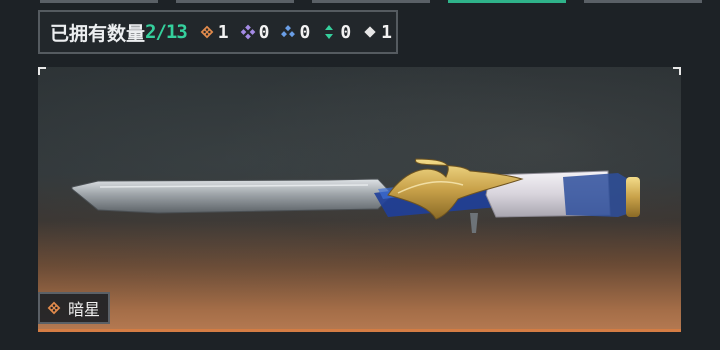  I want to click on white-diamond-icon, so click(370, 32).